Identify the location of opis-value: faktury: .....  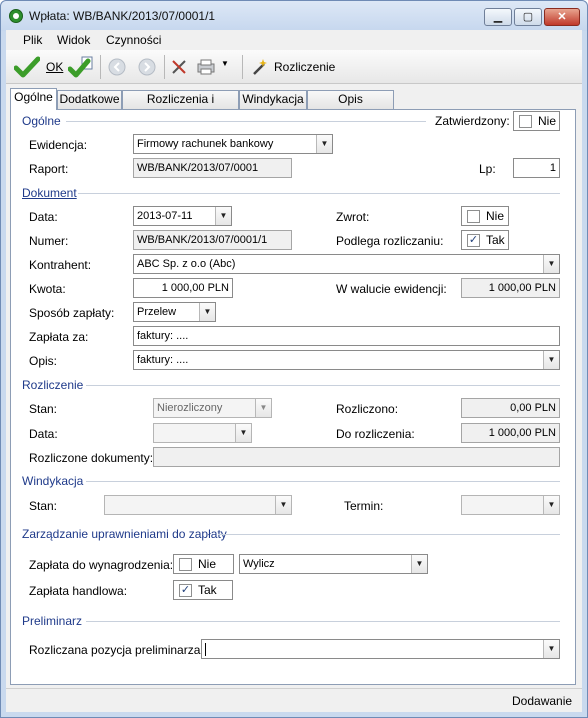
(163, 360).